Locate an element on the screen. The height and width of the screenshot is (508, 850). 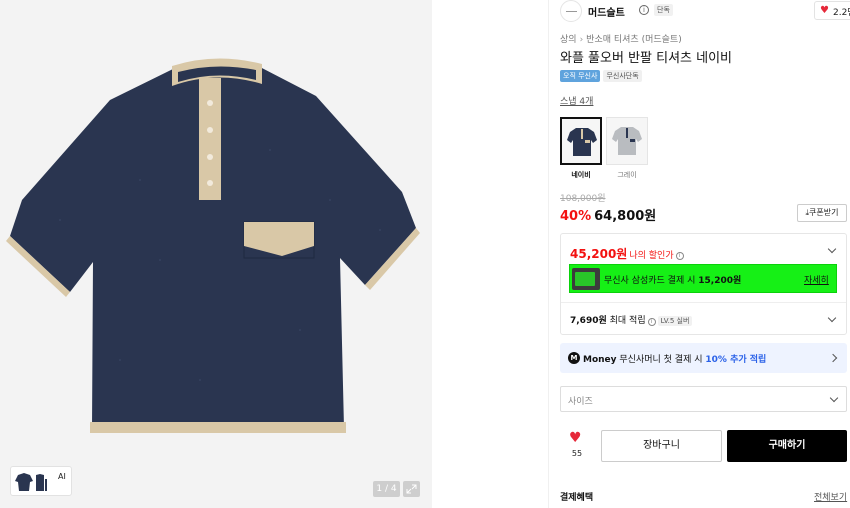
my-price-label: 나의 할인가 is located at coordinates (651, 256).